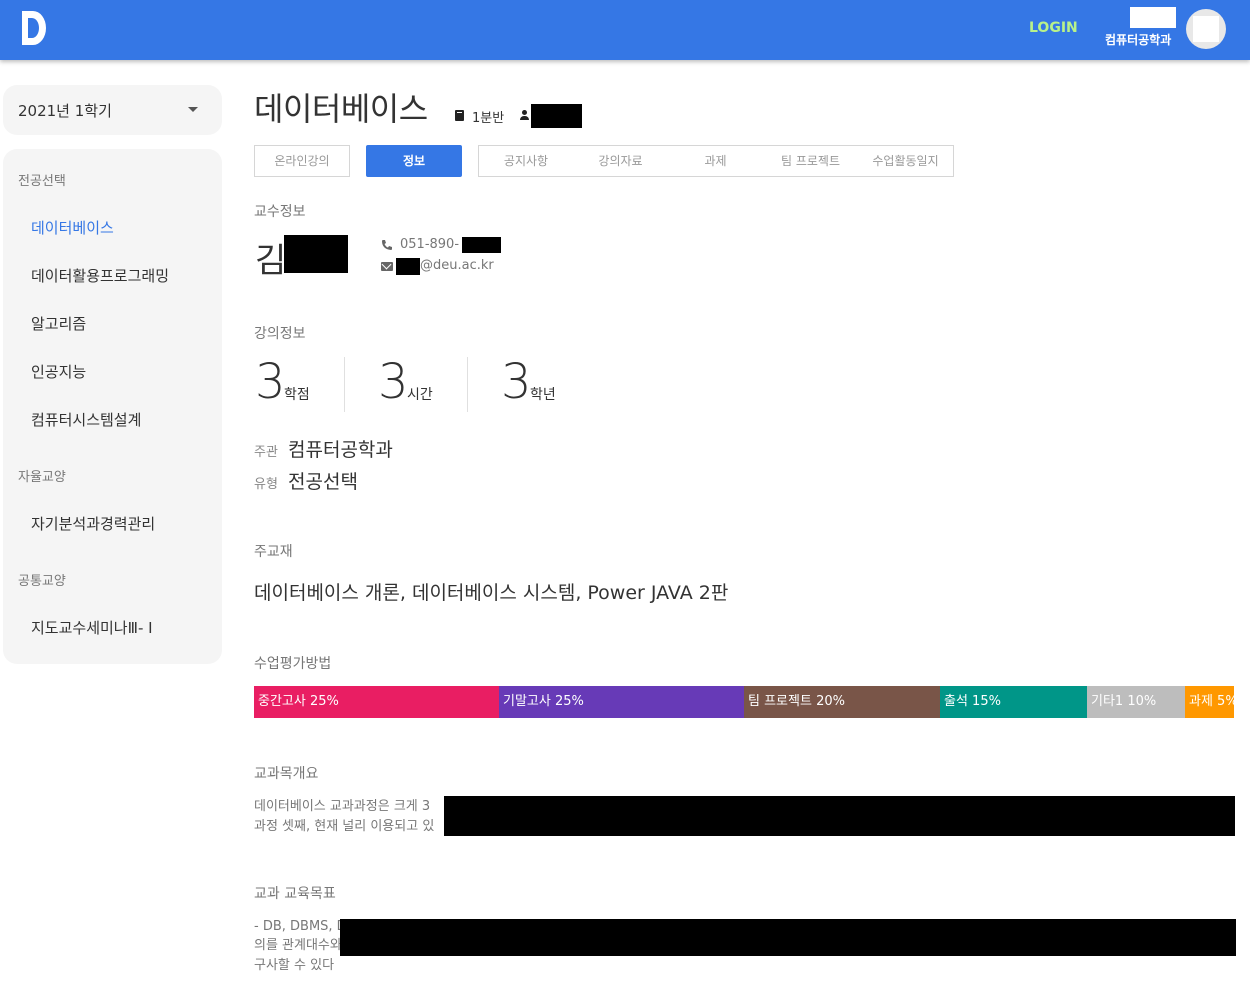 The height and width of the screenshot is (992, 1250). Describe the element at coordinates (266, 452) in the screenshot. I see `host-key: 주관` at that location.